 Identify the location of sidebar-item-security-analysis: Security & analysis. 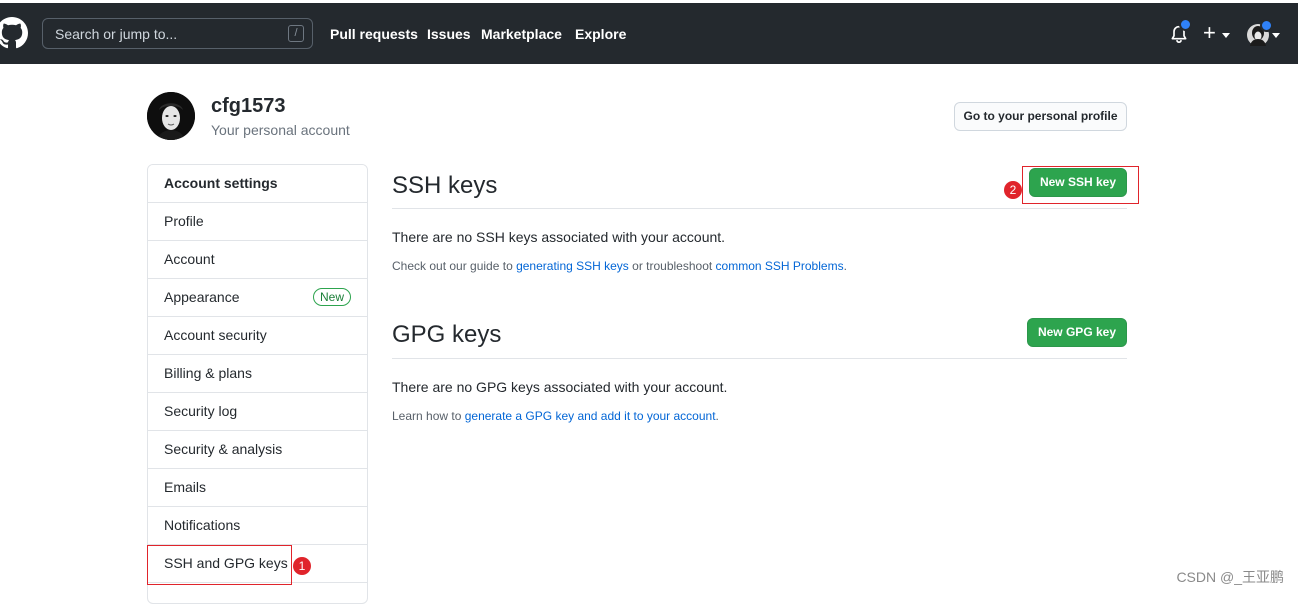
(257, 450).